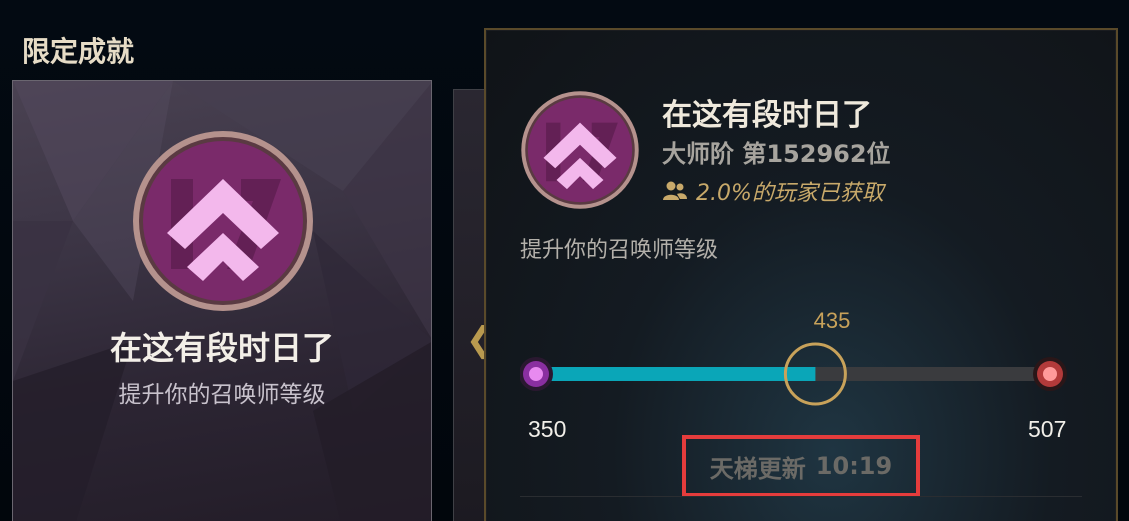 This screenshot has height=521, width=1129. Describe the element at coordinates (1047, 429) in the screenshot. I see `progress-max-label: 507` at that location.